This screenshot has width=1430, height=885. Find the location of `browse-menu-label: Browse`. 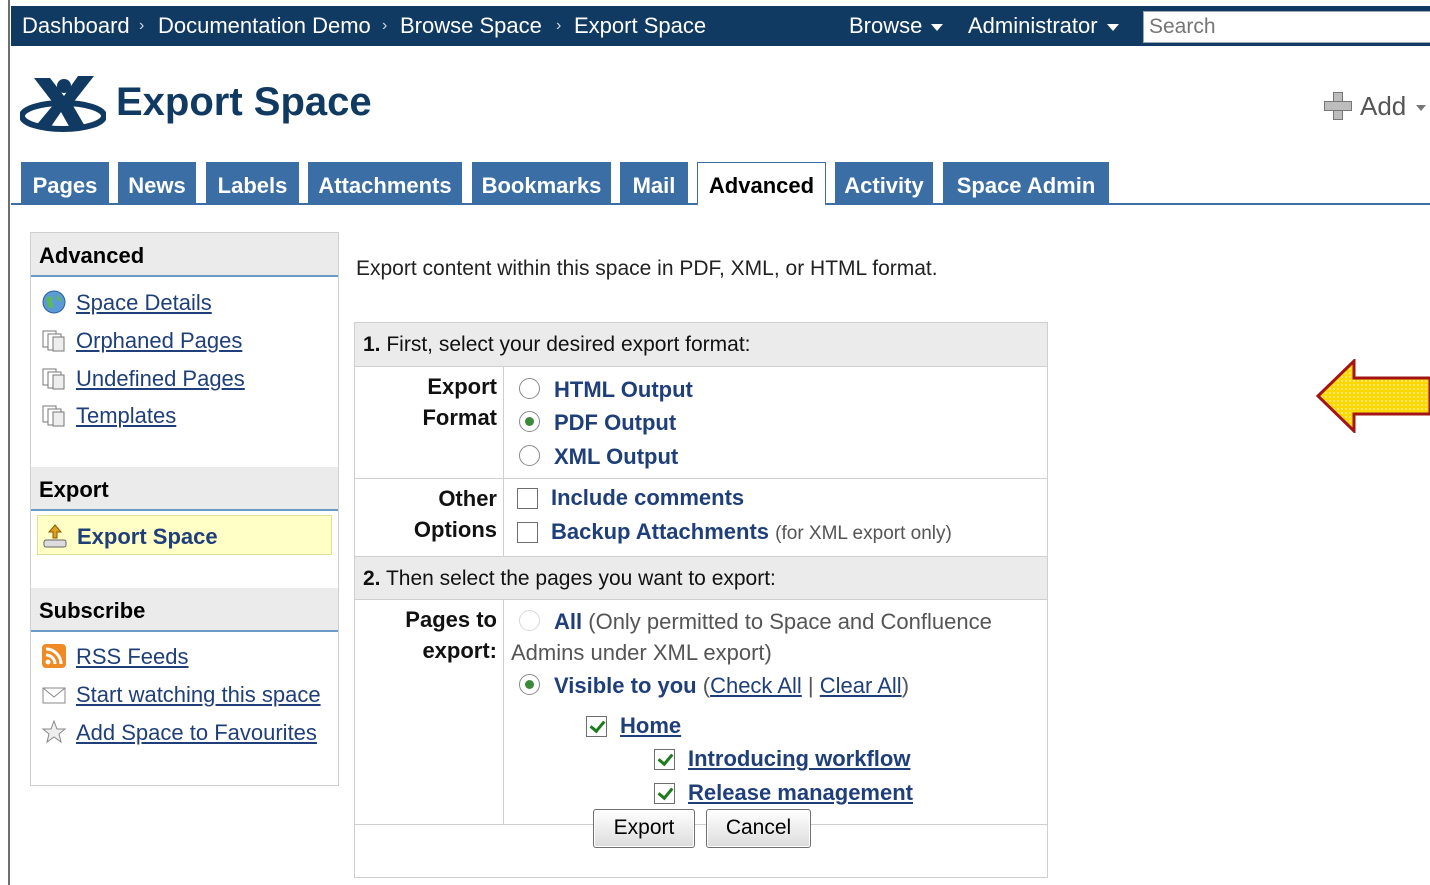

browse-menu-label: Browse is located at coordinates (886, 25).